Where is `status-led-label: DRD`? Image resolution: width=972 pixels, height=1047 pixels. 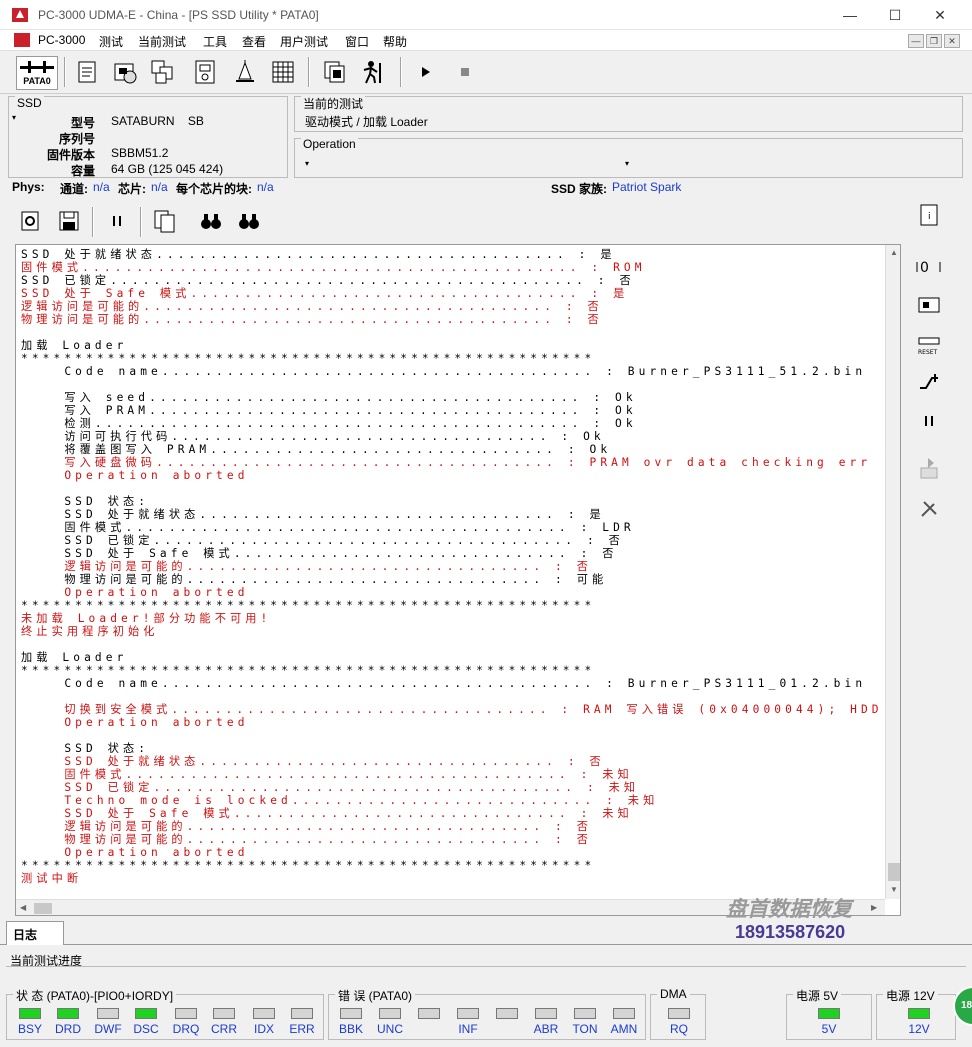 status-led-label: DRD is located at coordinates (68, 1029).